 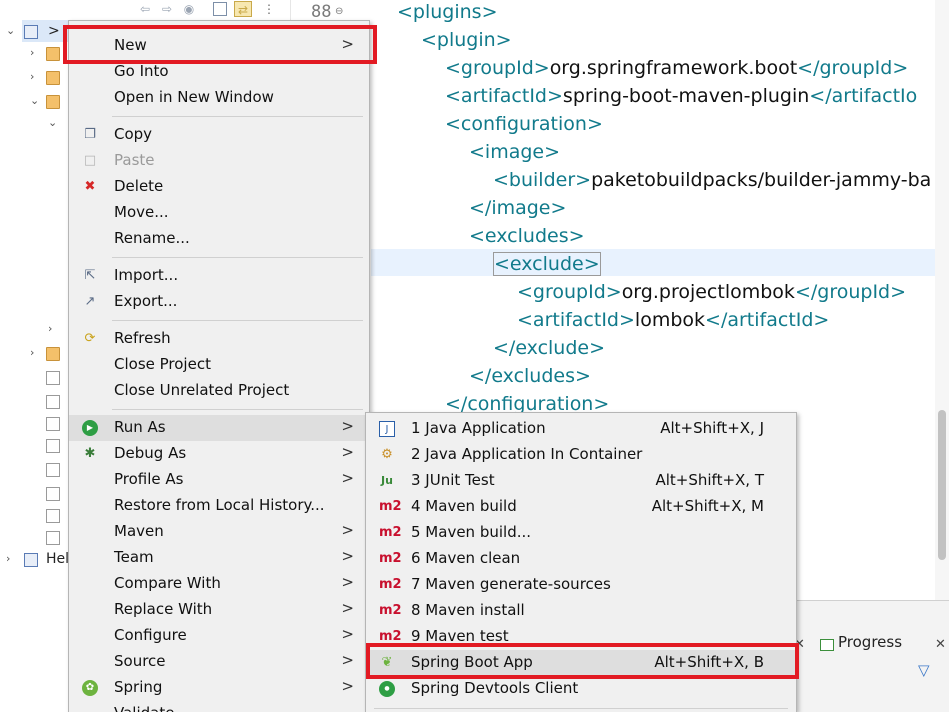 I want to click on menu-item-label: 8 Maven install, so click(x=468, y=610).